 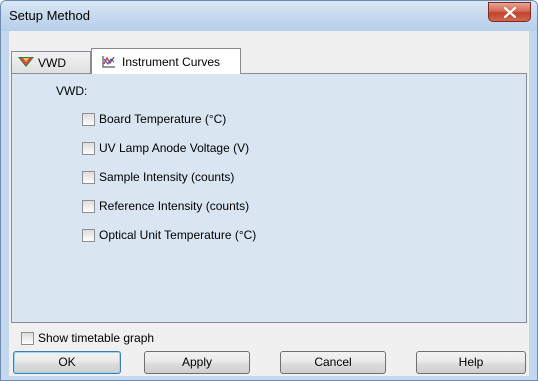 What do you see at coordinates (26, 64) in the screenshot?
I see `vwd-detector-icon` at bounding box center [26, 64].